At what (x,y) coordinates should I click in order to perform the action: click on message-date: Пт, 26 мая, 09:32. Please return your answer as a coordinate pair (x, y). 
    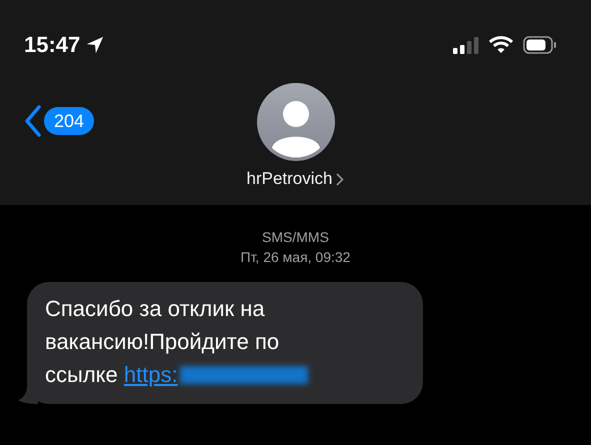
    Looking at the image, I should click on (295, 257).